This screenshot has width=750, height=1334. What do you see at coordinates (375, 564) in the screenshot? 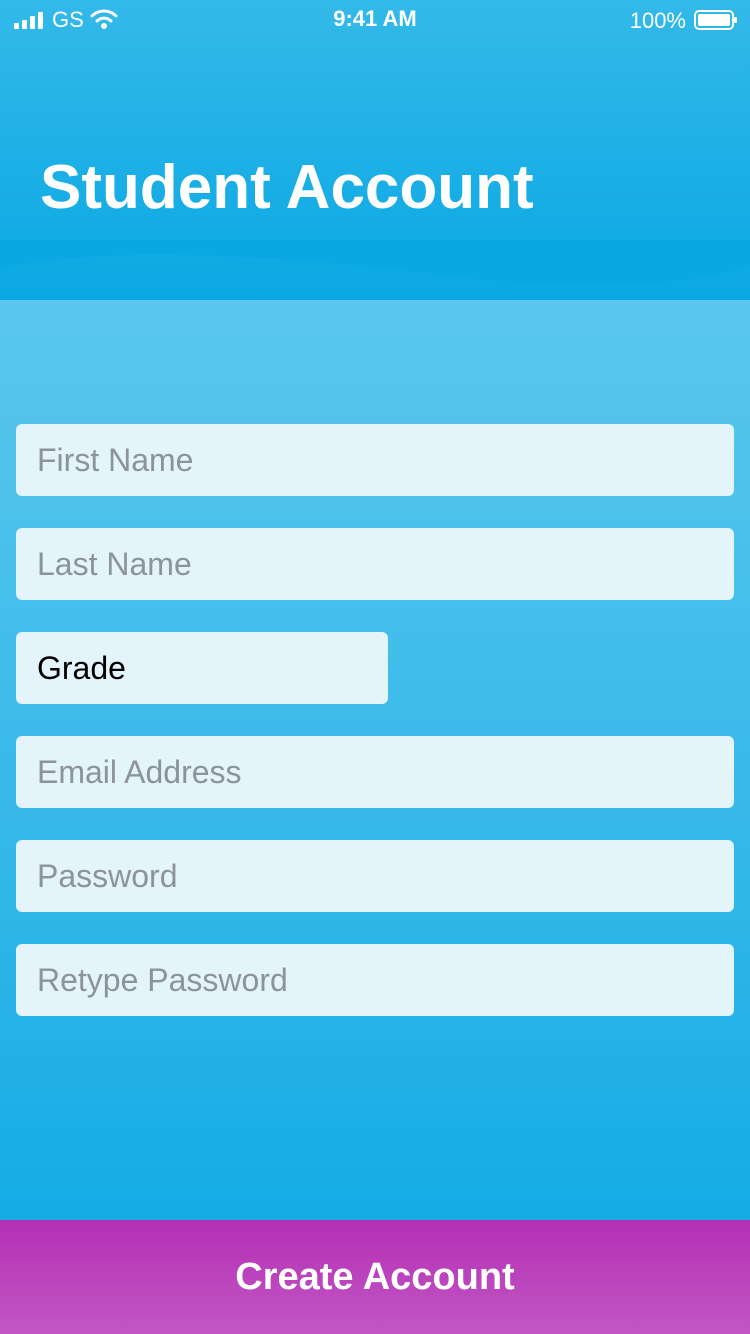
I see `last-name-input` at bounding box center [375, 564].